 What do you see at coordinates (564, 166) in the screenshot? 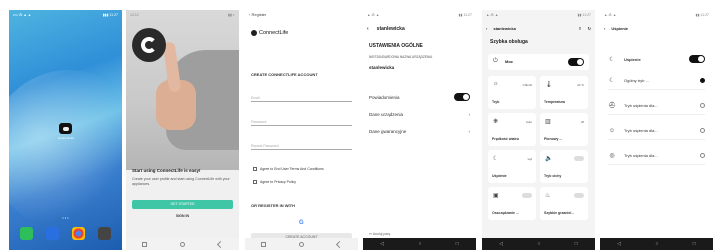
I see `control-card: 🔈 Tryb cichy` at bounding box center [564, 166].